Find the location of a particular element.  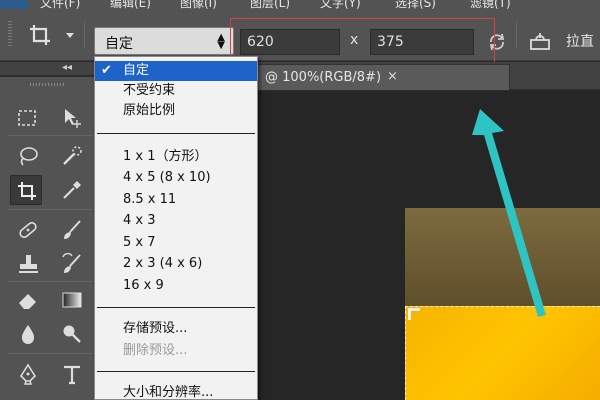

menu-item-label: 5 x 7 is located at coordinates (139, 242).